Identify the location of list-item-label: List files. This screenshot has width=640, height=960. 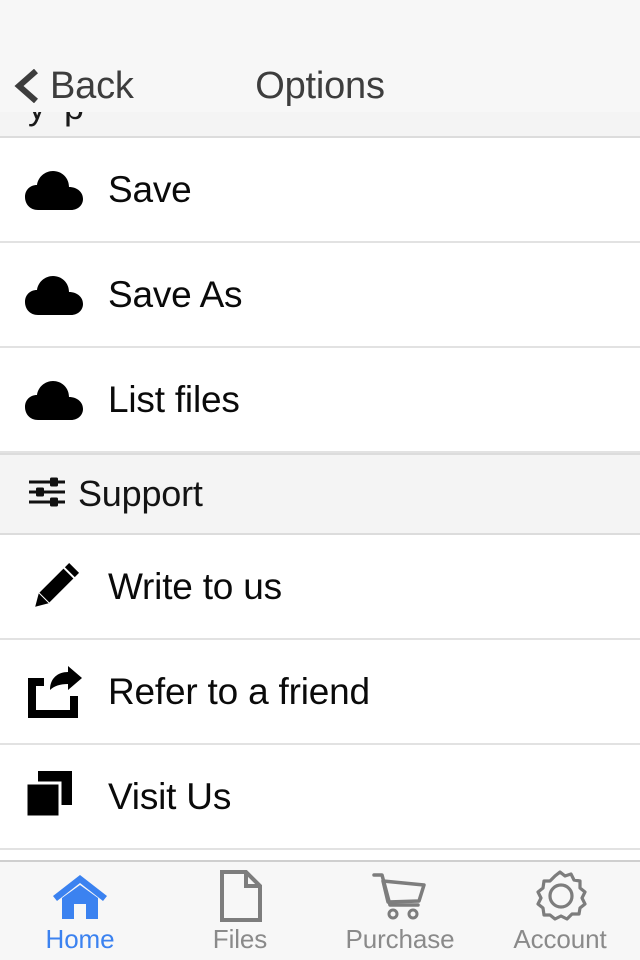
(174, 399).